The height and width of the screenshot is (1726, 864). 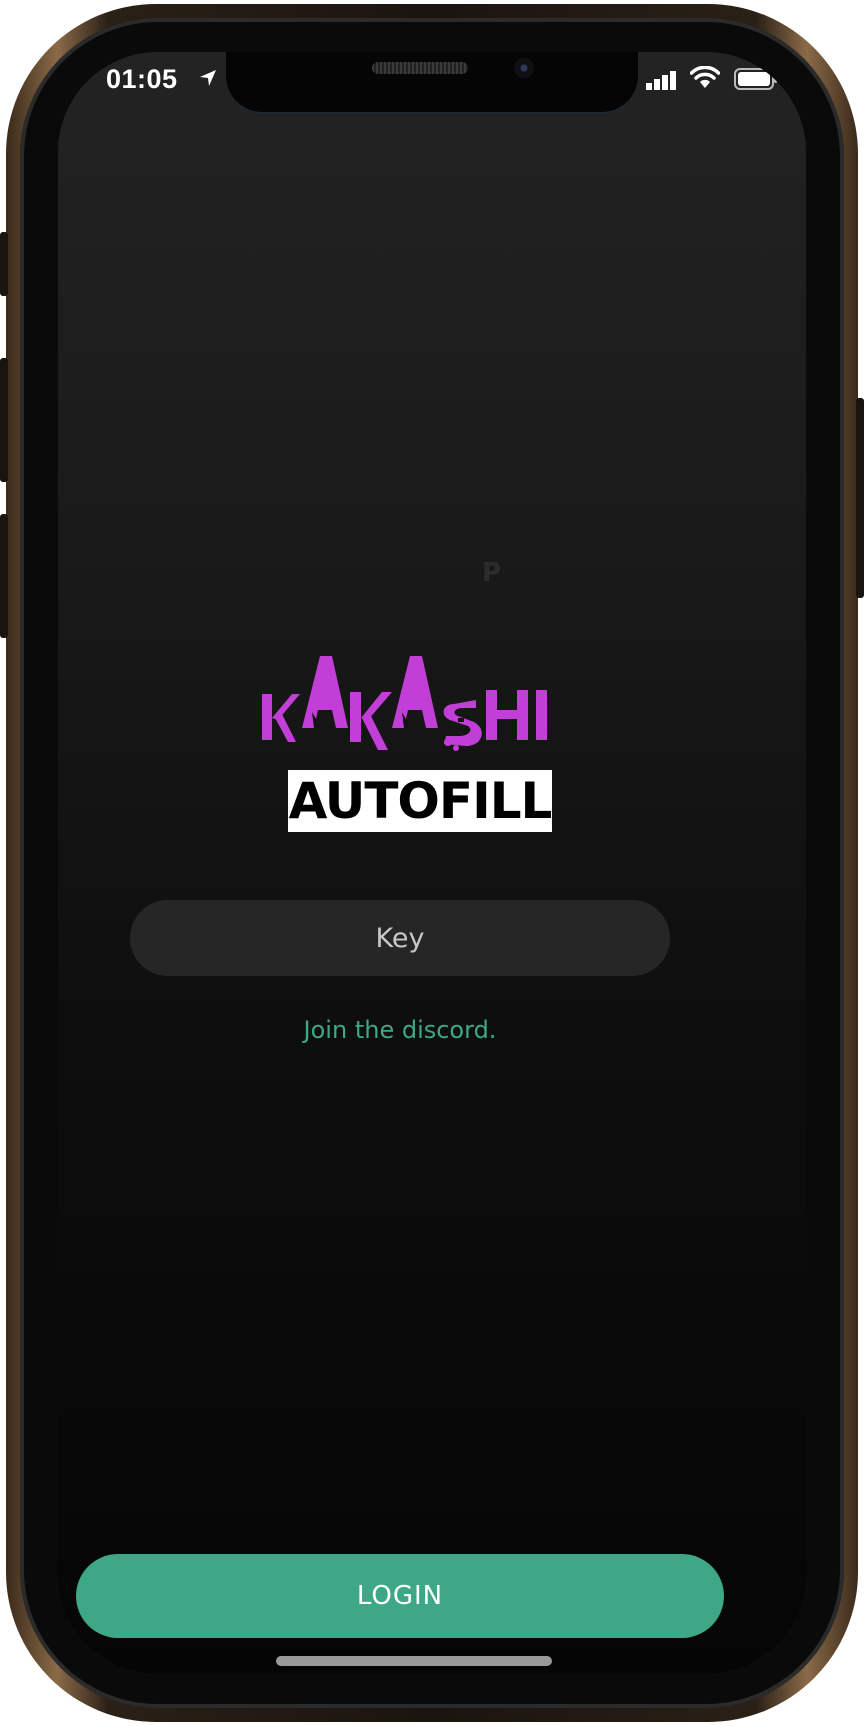 What do you see at coordinates (524, 68) in the screenshot?
I see `front-camera` at bounding box center [524, 68].